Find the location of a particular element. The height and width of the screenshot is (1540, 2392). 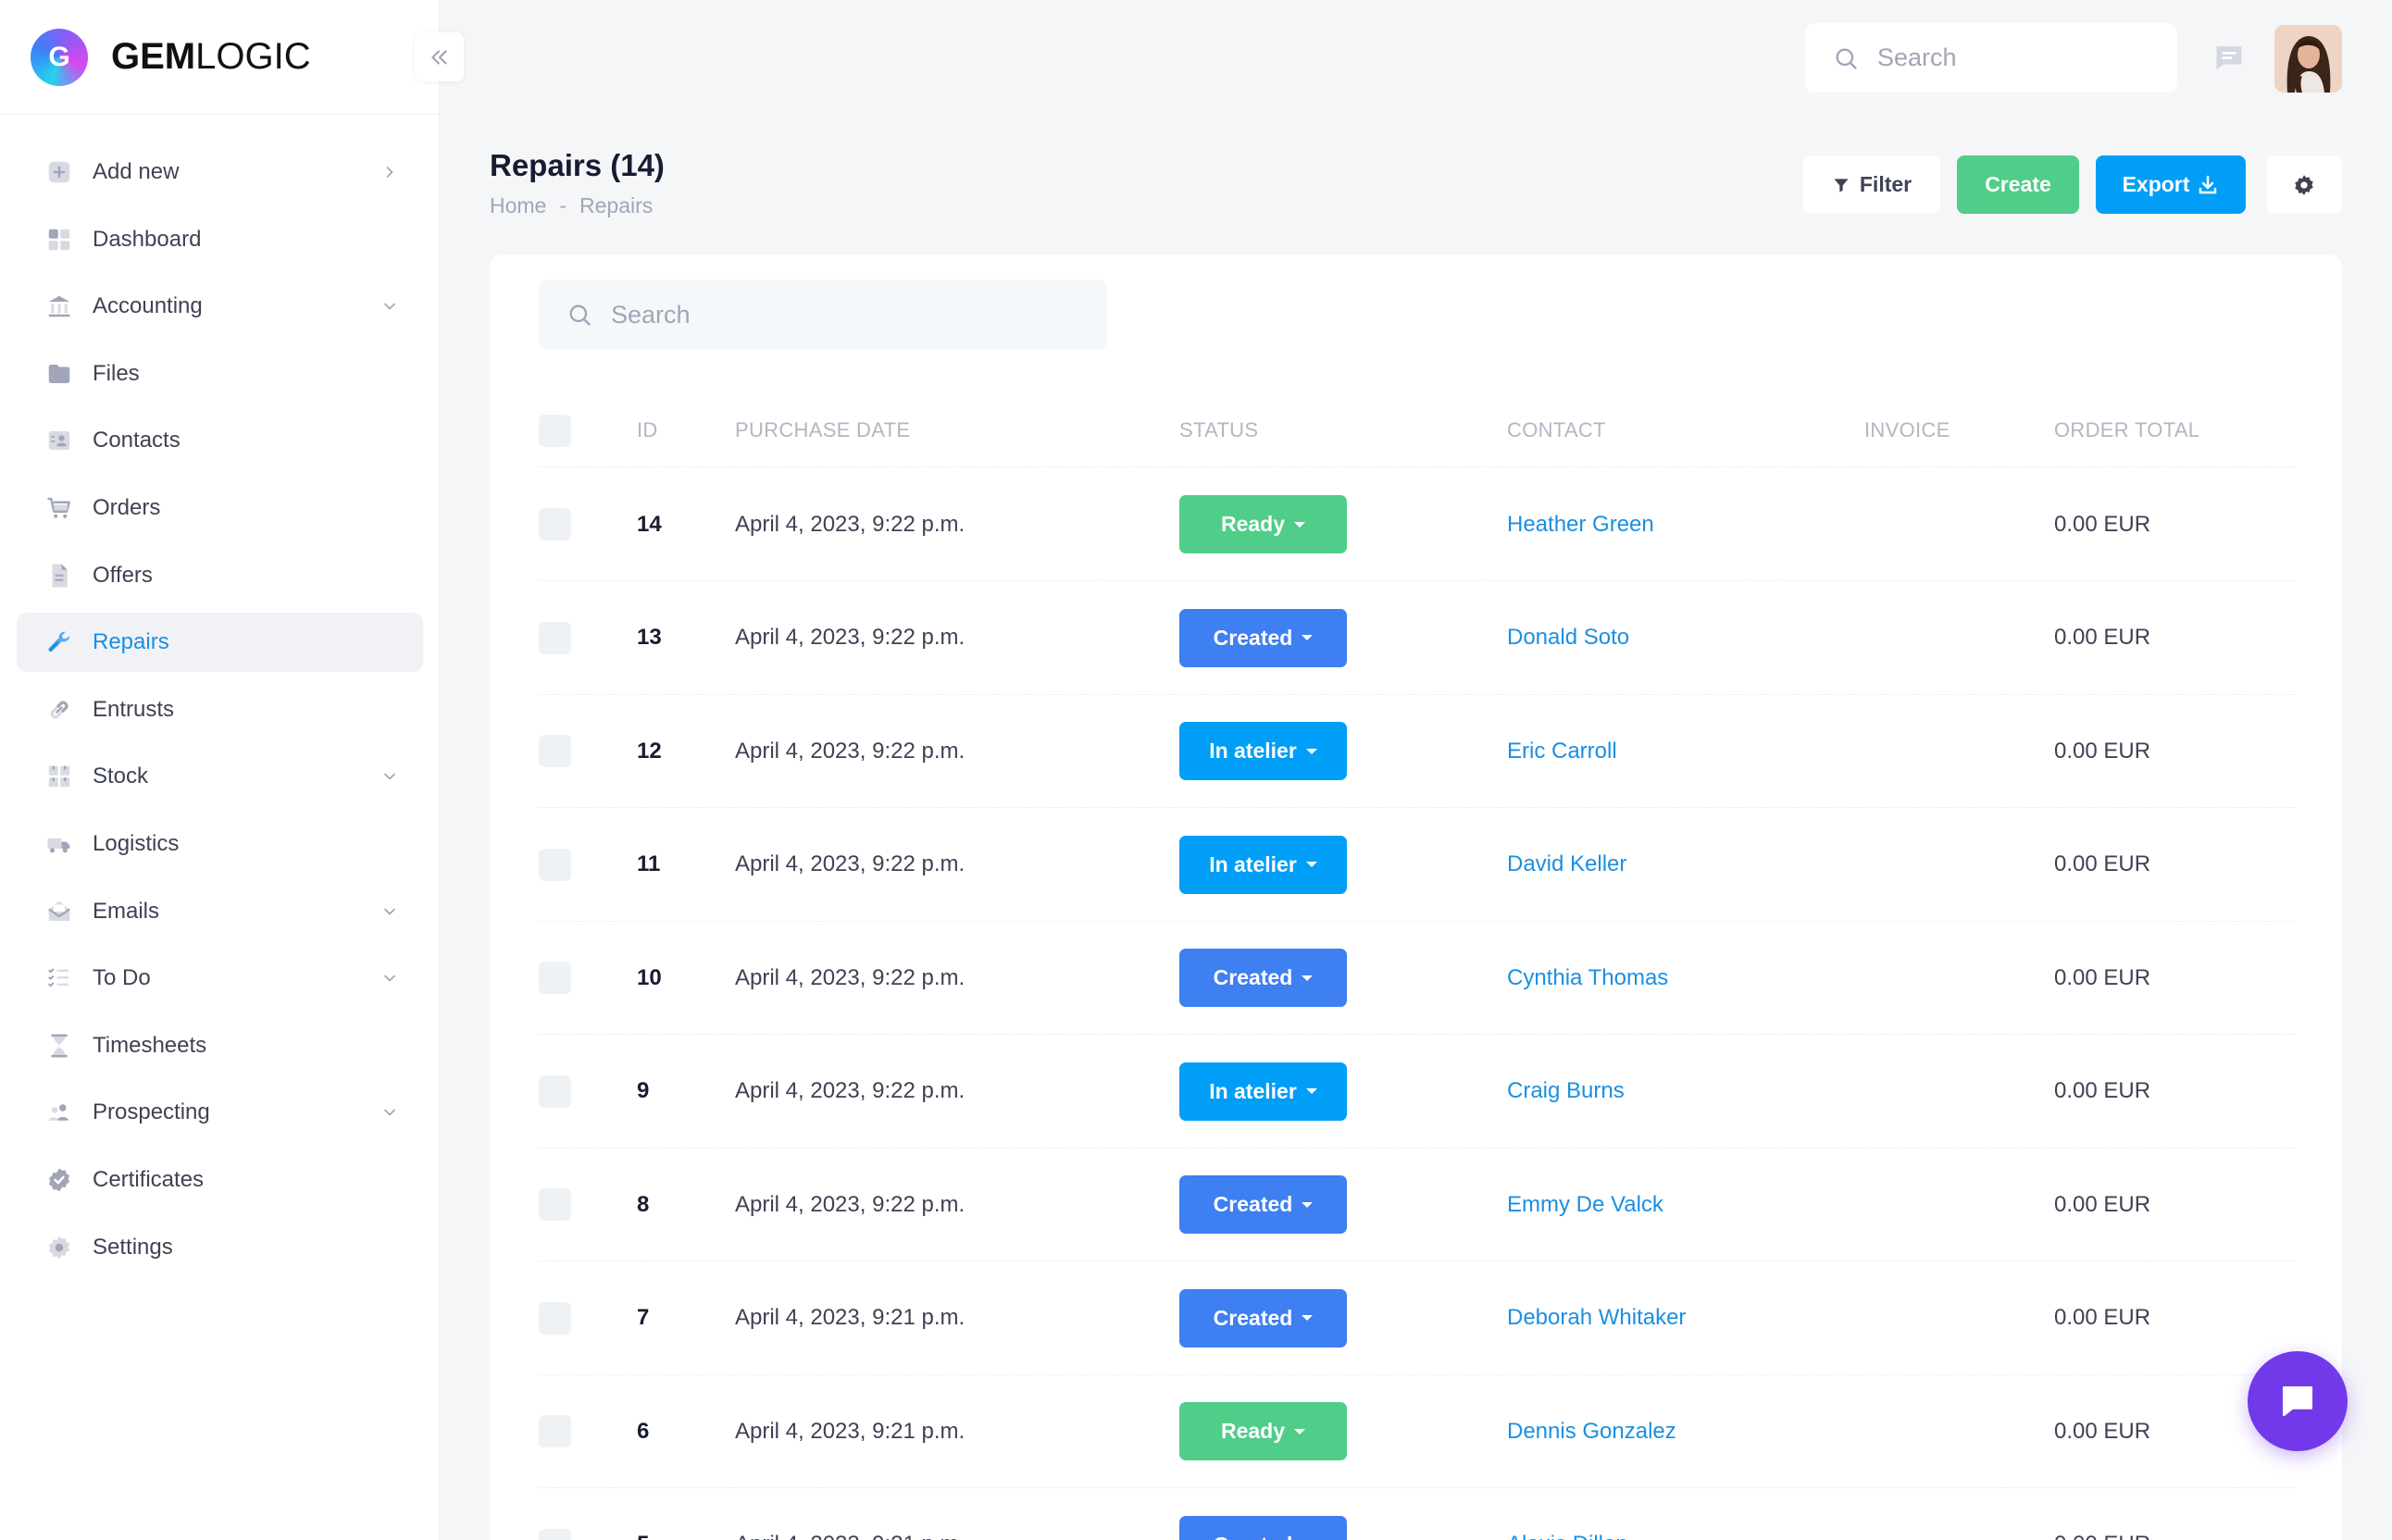

sidebar-item-timesheets: Timesheets is located at coordinates (220, 1045).